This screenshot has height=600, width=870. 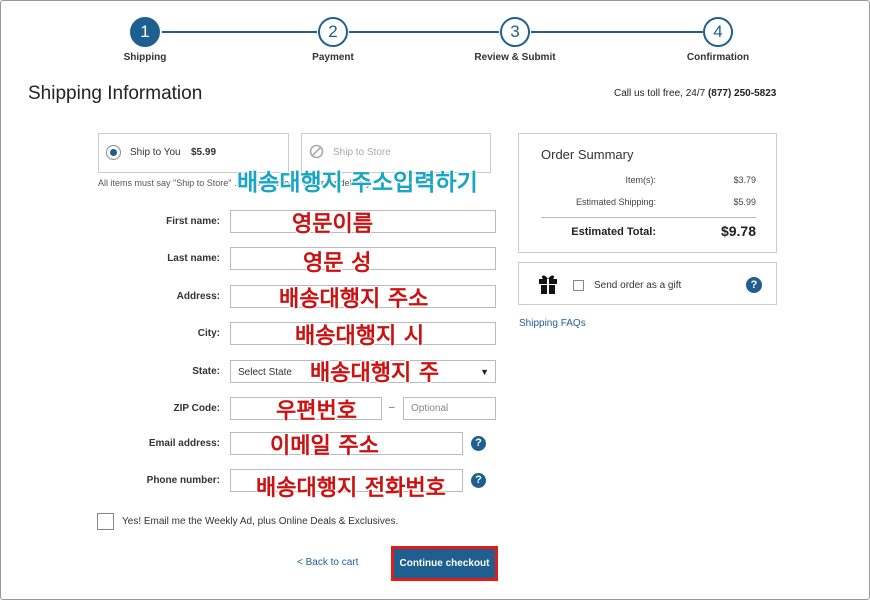 What do you see at coordinates (333, 57) in the screenshot?
I see `step-2-label: Payment` at bounding box center [333, 57].